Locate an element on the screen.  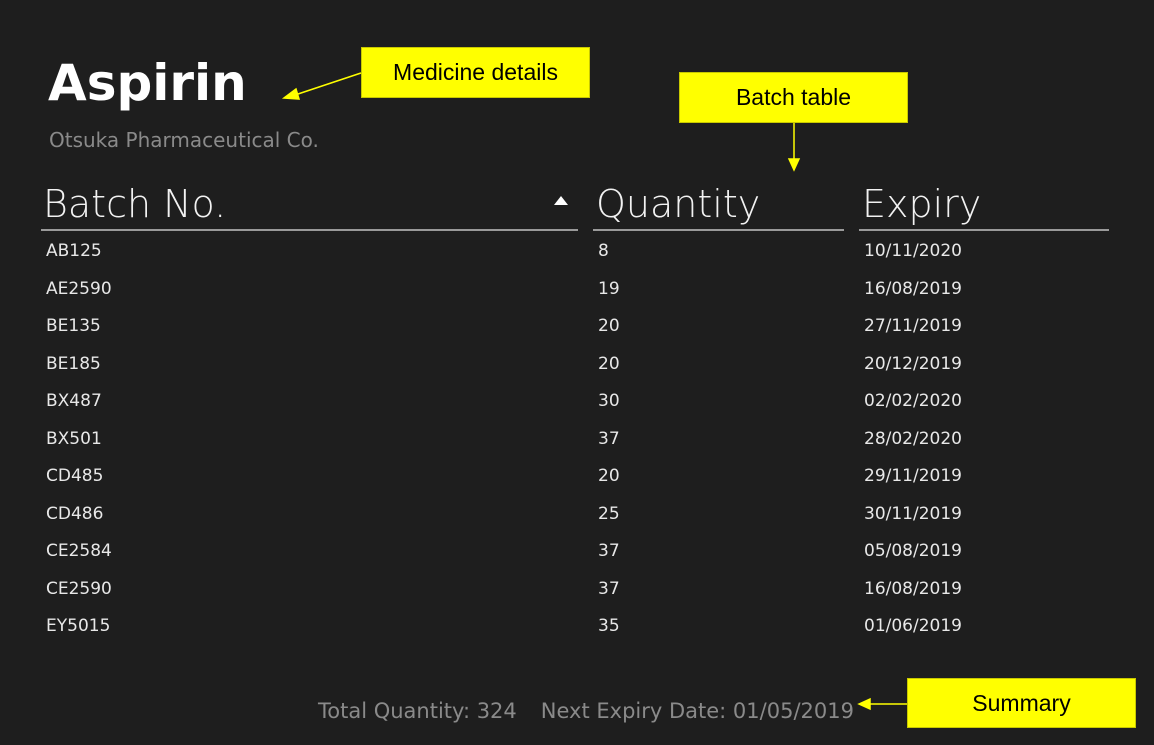
manufacturer-name: Otsuka Pharmaceutical Co. is located at coordinates (184, 140).